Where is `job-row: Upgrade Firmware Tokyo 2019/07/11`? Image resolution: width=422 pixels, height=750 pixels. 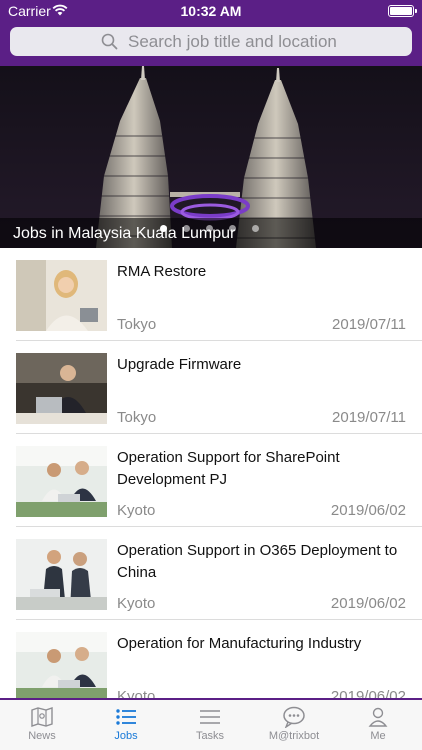 job-row: Upgrade Firmware Tokyo 2019/07/11 is located at coordinates (211, 387).